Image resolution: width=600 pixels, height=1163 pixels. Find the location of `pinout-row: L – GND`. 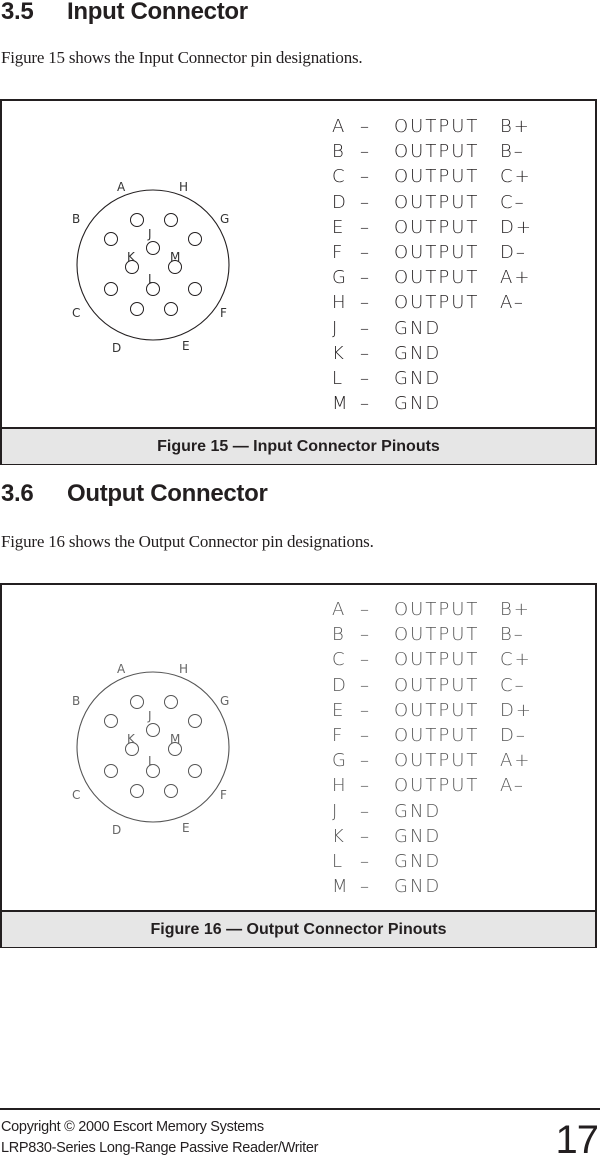

pinout-row: L – GND is located at coordinates (432, 861).